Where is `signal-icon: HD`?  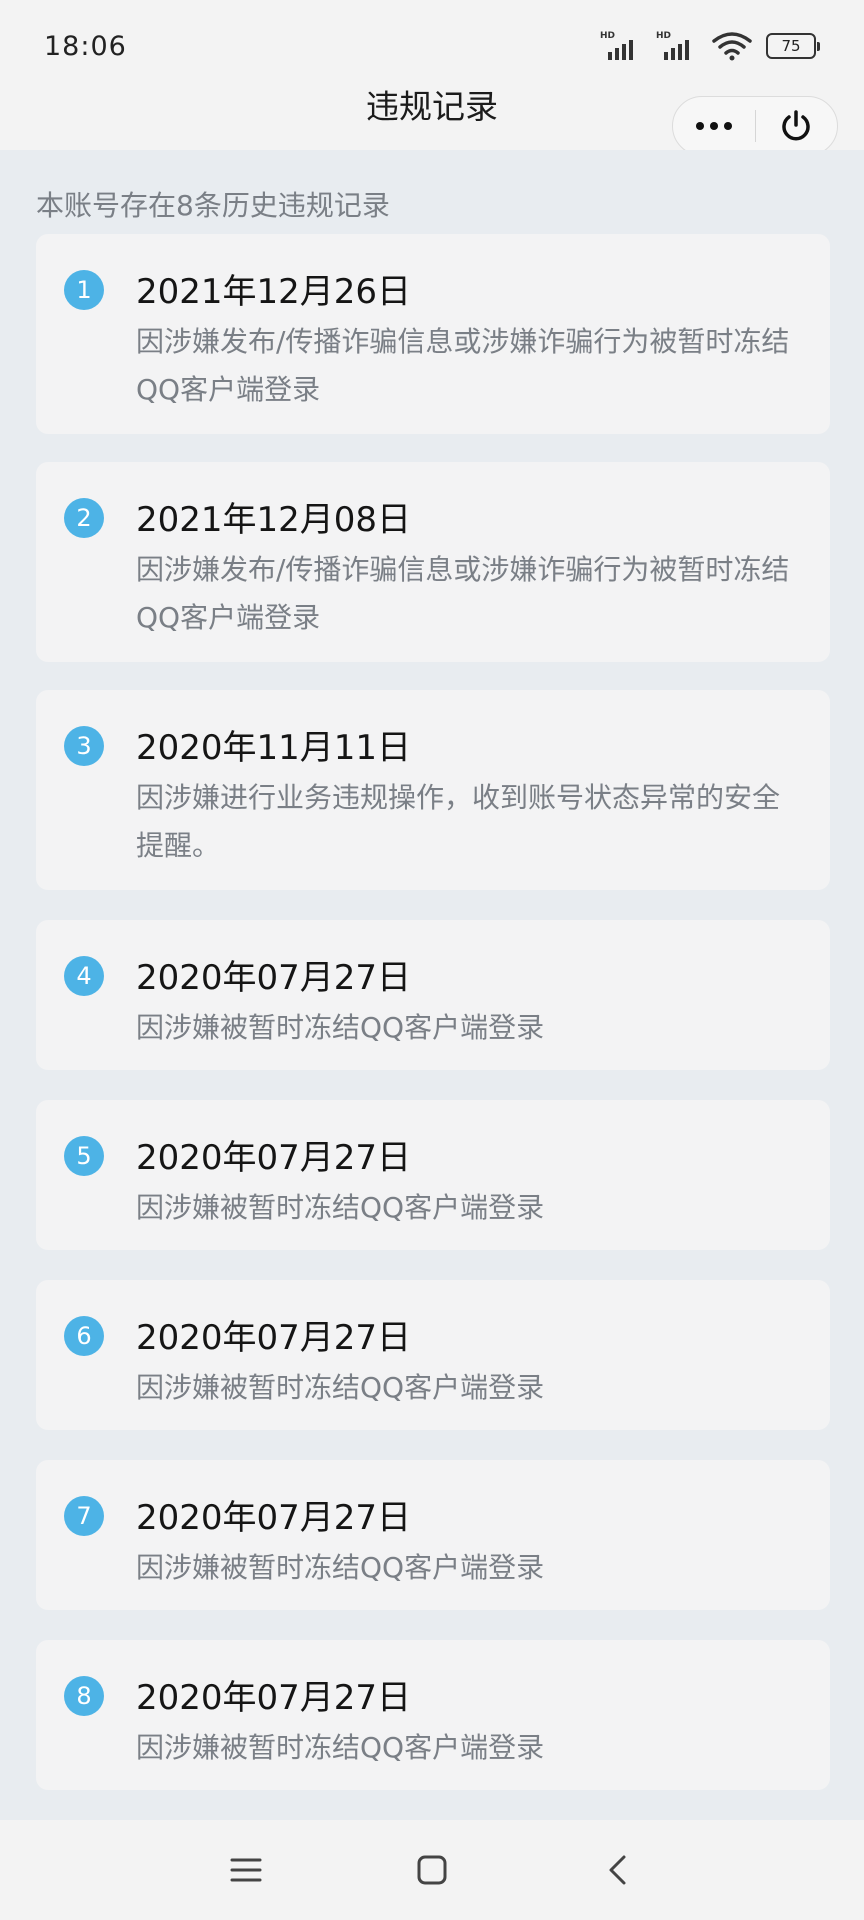
signal-icon: HD is located at coordinates (621, 46).